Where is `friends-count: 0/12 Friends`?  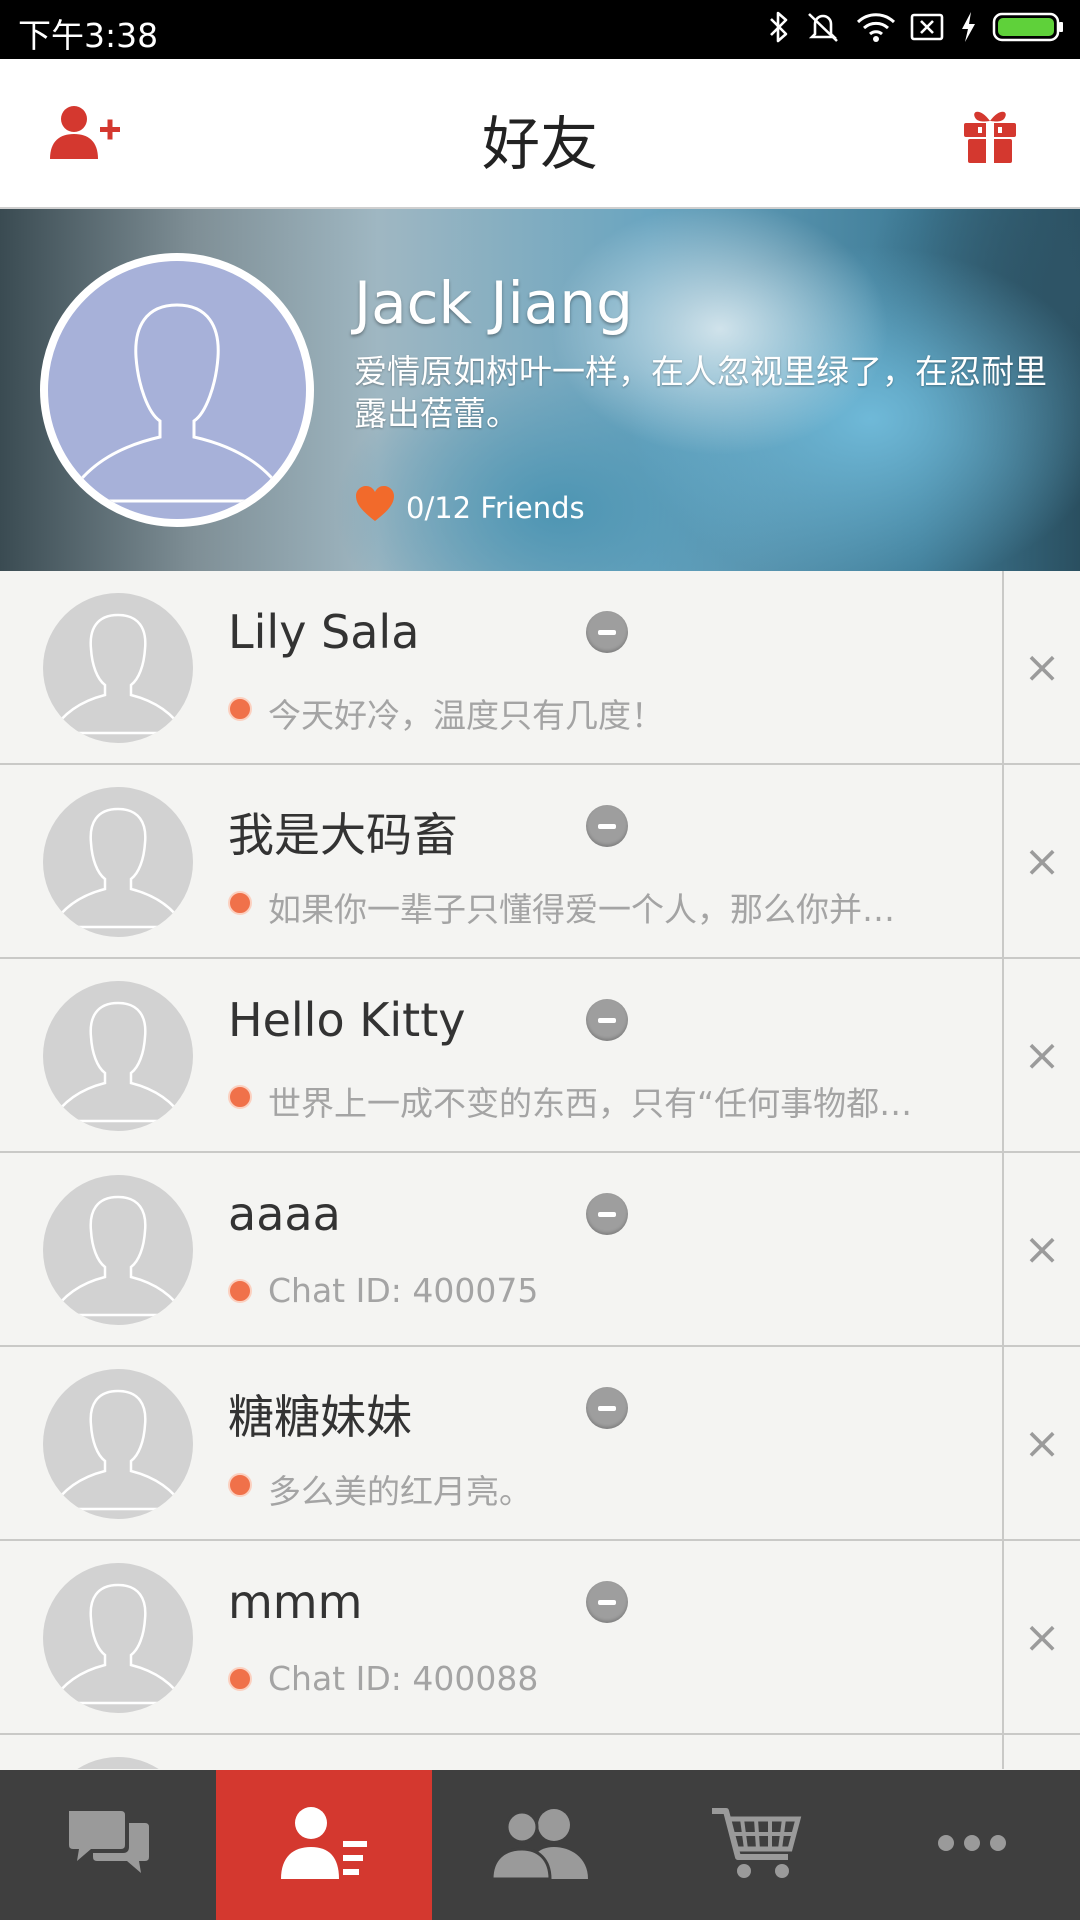
friends-count: 0/12 Friends is located at coordinates (469, 507).